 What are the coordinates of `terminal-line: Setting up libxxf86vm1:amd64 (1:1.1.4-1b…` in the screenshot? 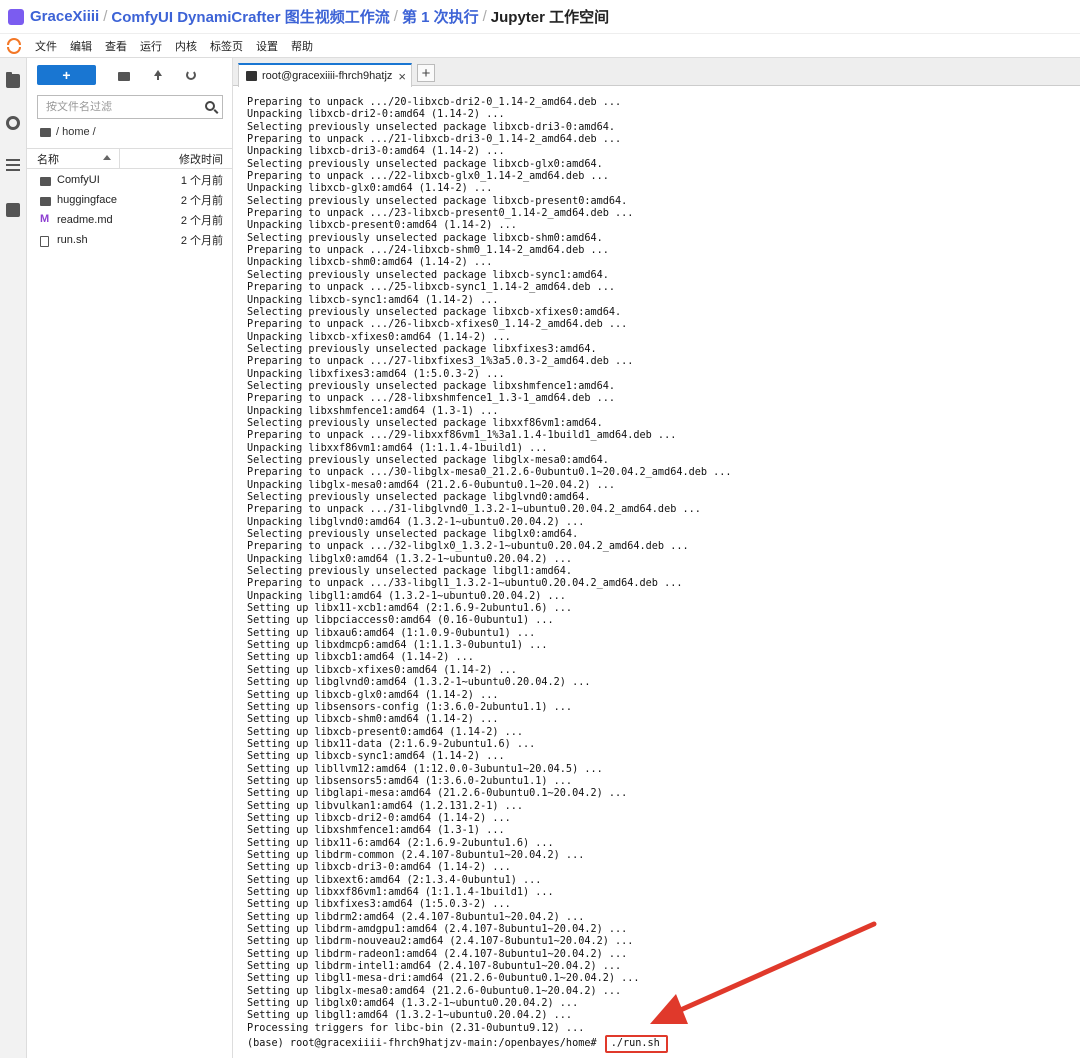 It's located at (400, 892).